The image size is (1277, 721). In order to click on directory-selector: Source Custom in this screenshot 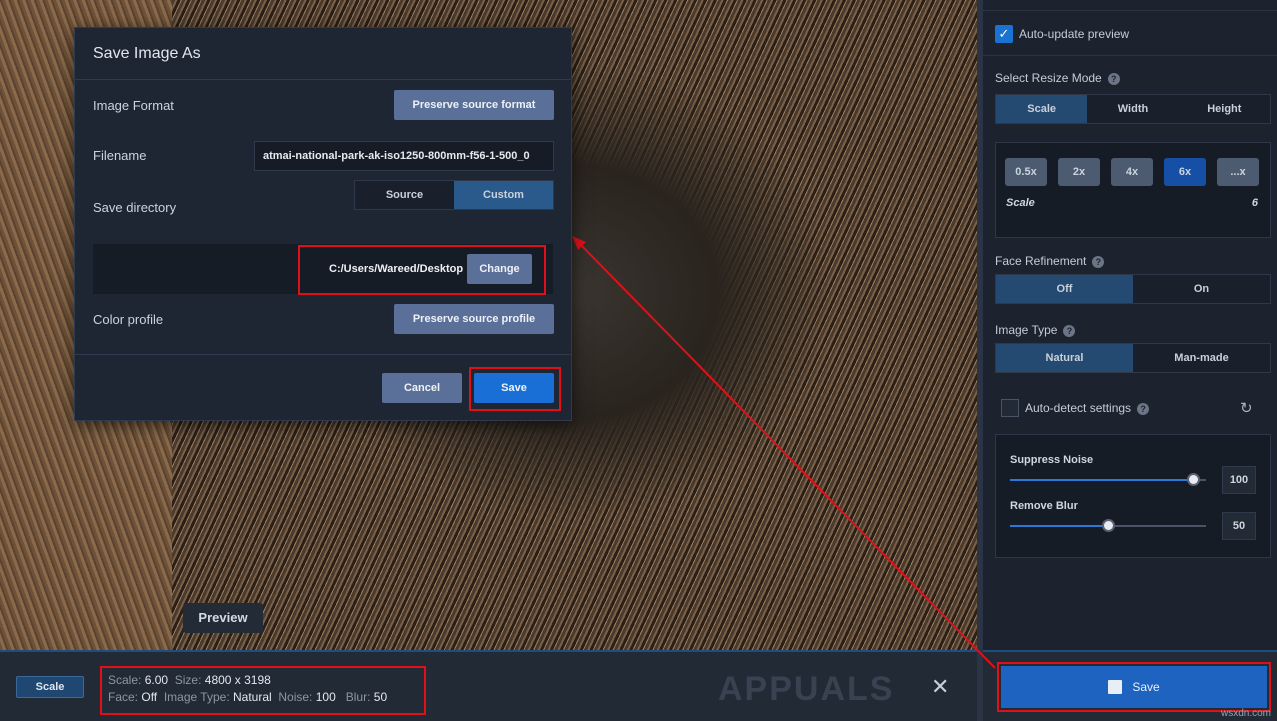, I will do `click(454, 195)`.